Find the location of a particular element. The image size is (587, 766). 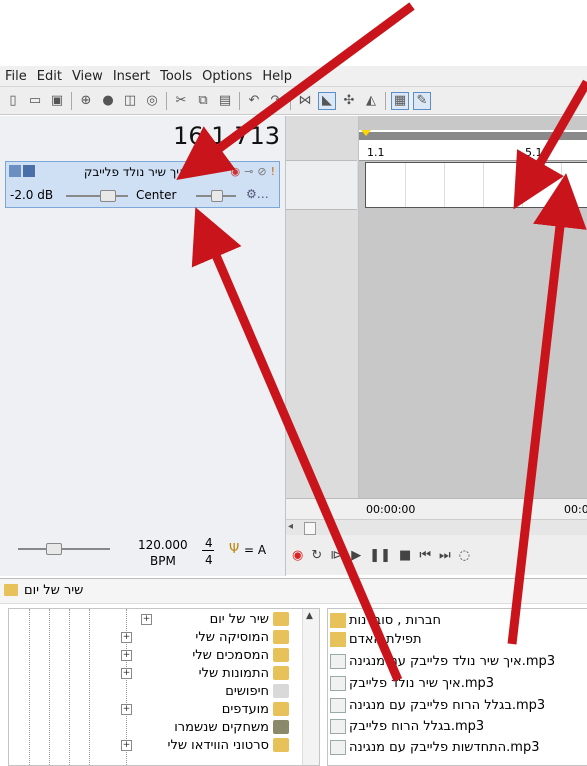

undo-icon: ↶ is located at coordinates (254, 101).